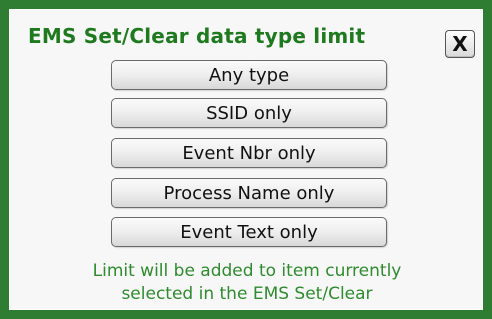 This screenshot has height=319, width=492. What do you see at coordinates (197, 36) in the screenshot?
I see `dialog-title: EMS Set/Clear data type limit` at bounding box center [197, 36].